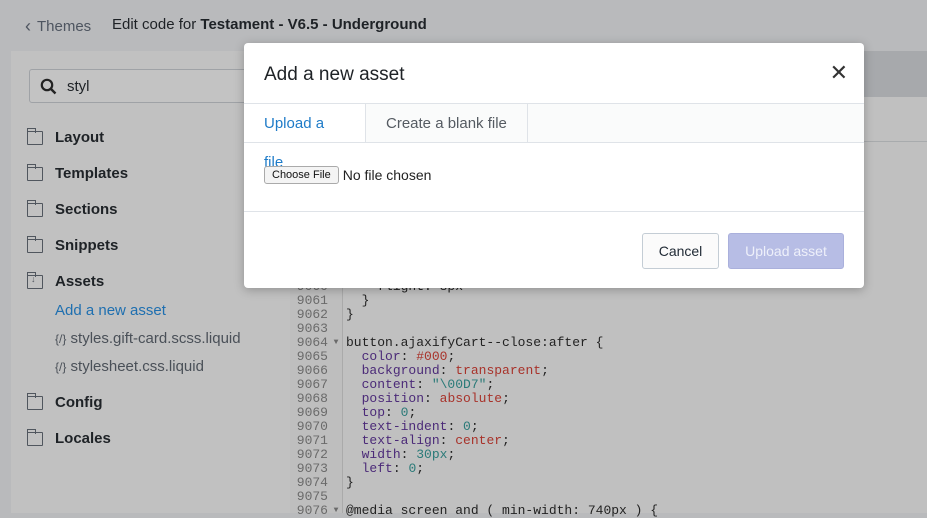 Image resolution: width=927 pixels, height=518 pixels. Describe the element at coordinates (393, 468) in the screenshot. I see `line-text: left: 0;` at that location.